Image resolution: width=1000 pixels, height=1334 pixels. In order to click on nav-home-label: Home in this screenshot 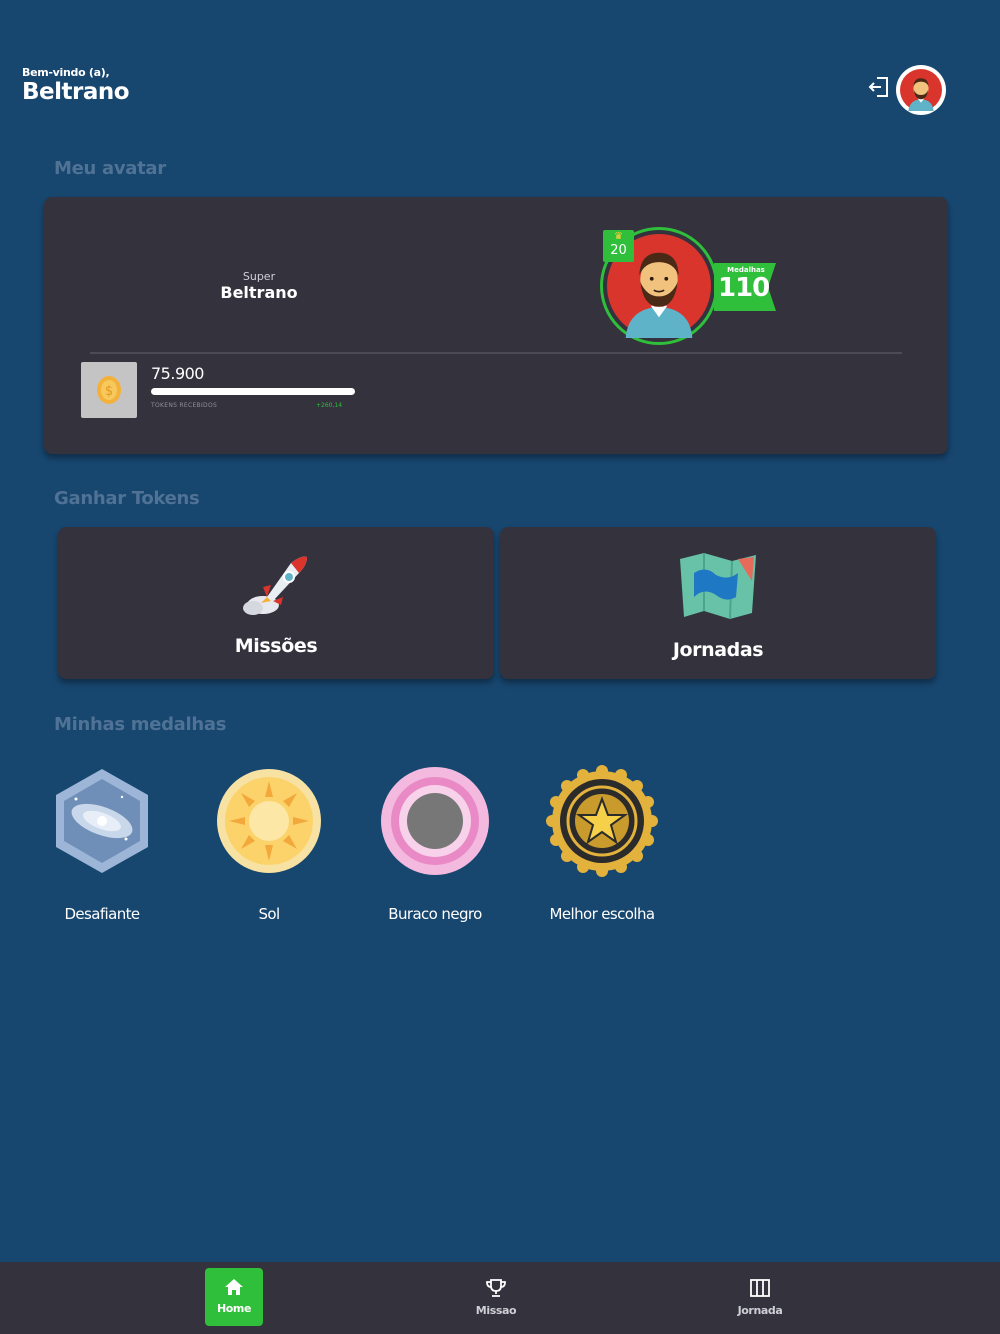, I will do `click(234, 1308)`.